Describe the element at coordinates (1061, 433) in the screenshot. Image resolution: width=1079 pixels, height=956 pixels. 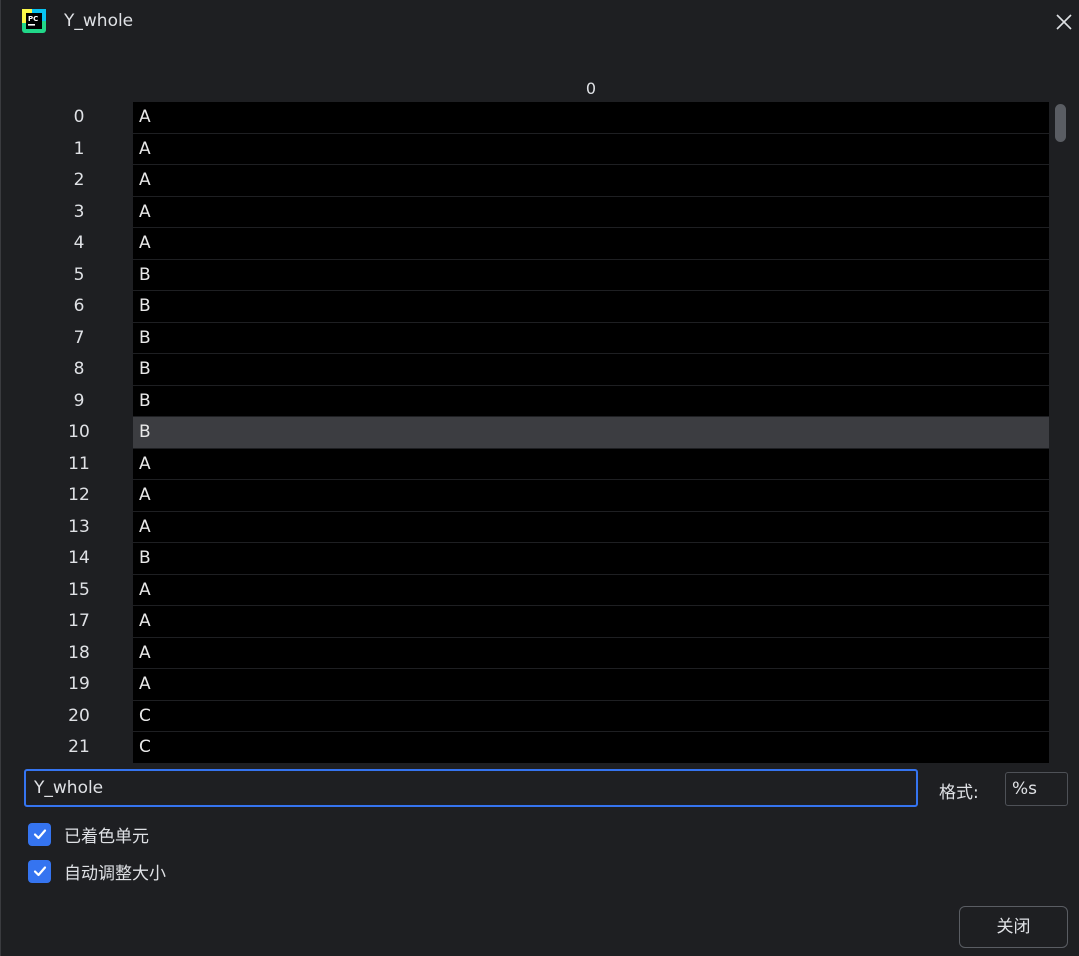
I see `vertical-scrollbar` at that location.